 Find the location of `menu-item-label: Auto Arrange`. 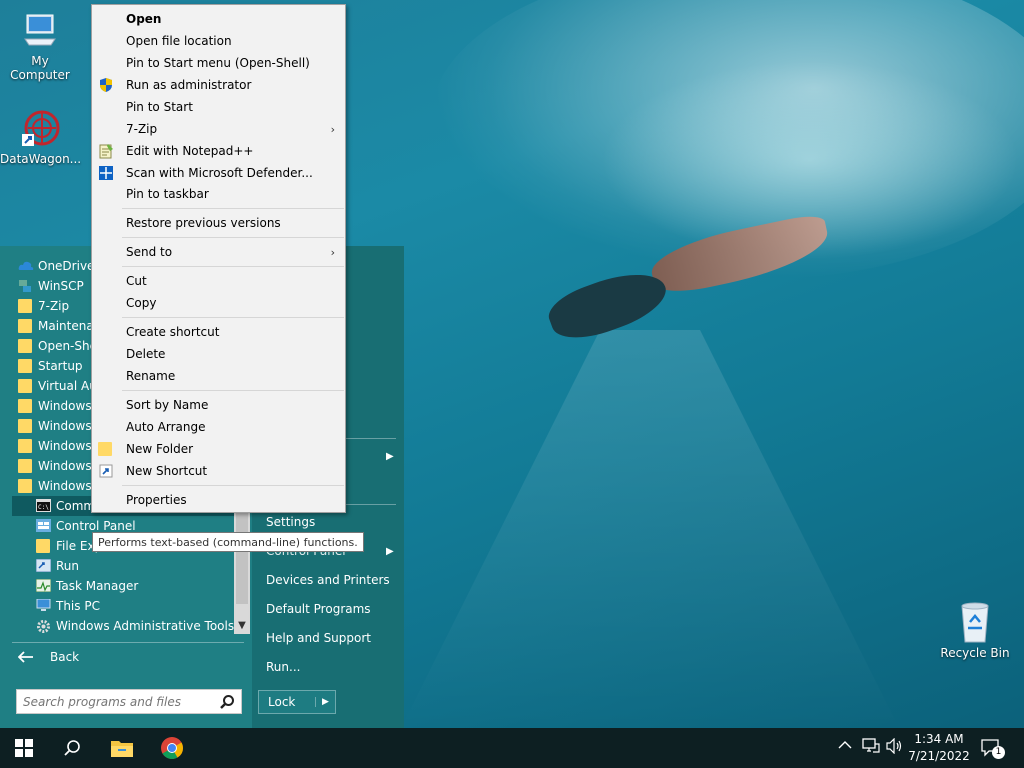

menu-item-label: Auto Arrange is located at coordinates (166, 427).